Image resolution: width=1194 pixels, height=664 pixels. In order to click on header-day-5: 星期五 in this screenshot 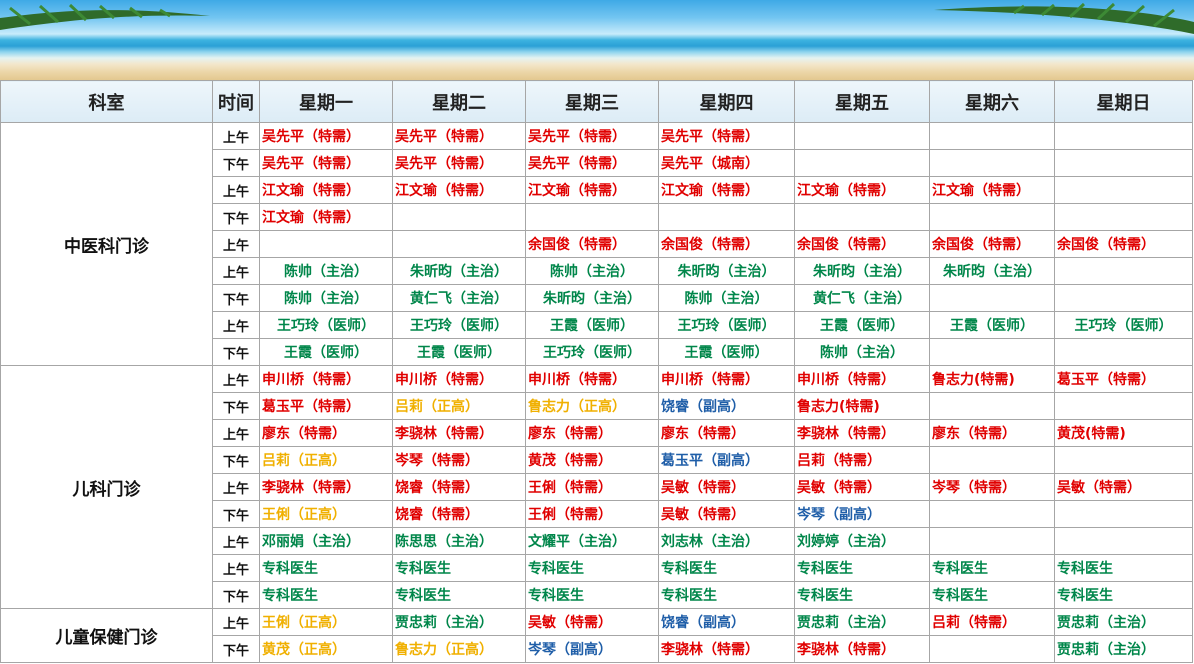, I will do `click(862, 101)`.